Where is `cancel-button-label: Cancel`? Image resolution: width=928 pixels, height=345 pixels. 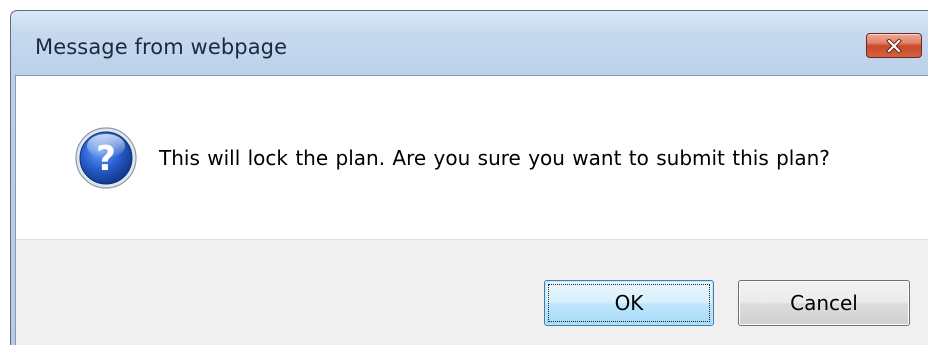
cancel-button-label: Cancel is located at coordinates (824, 303).